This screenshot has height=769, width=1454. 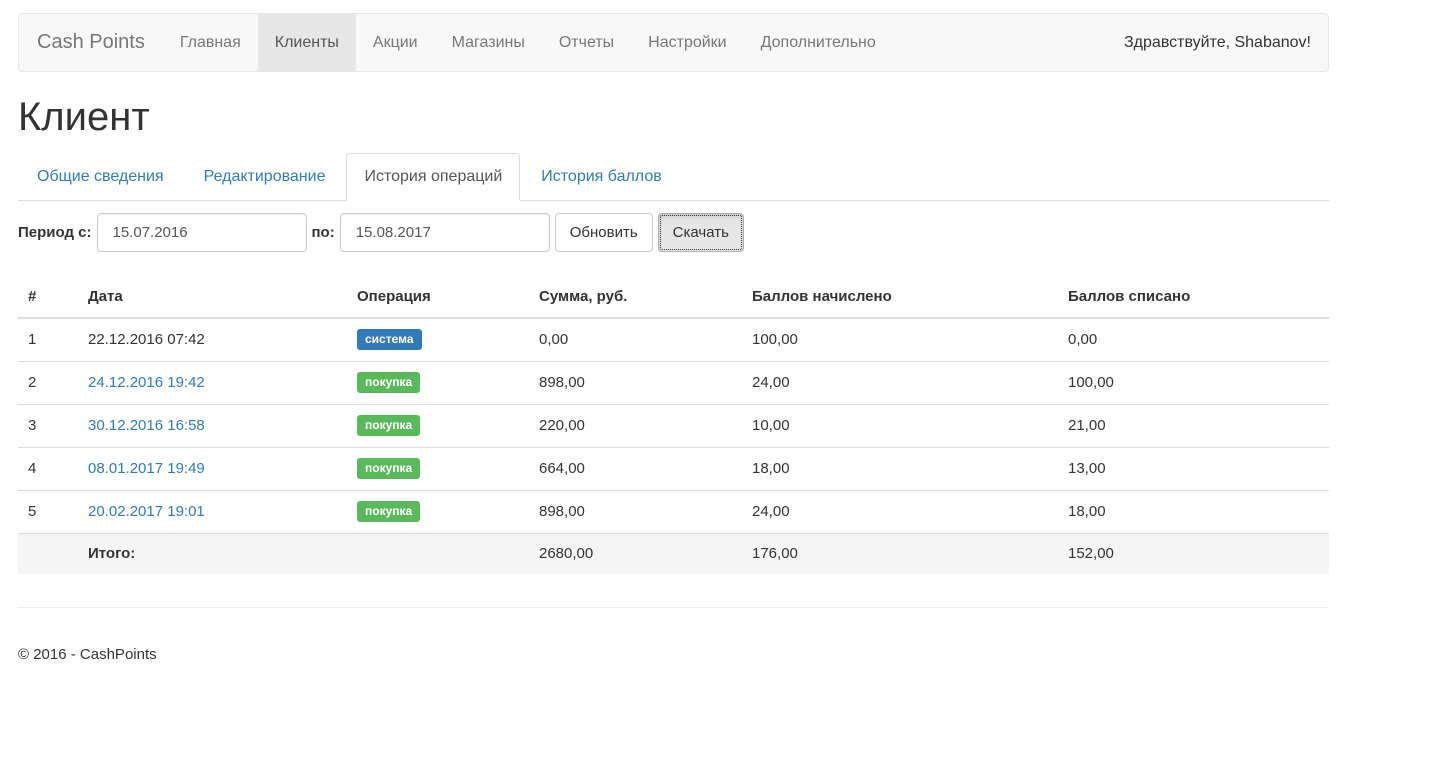 What do you see at coordinates (389, 340) in the screenshot?
I see `operation-badge: система` at bounding box center [389, 340].